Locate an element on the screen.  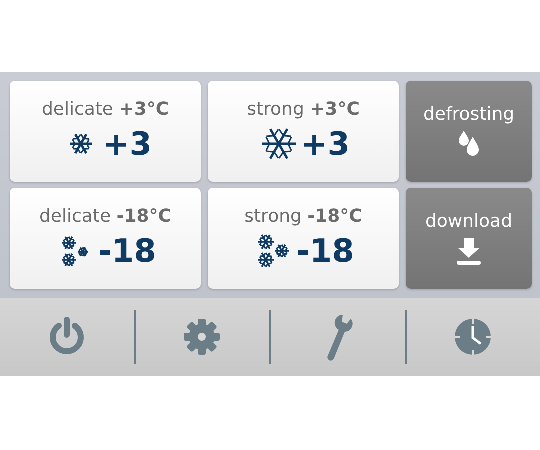
power-icon is located at coordinates (67, 337).